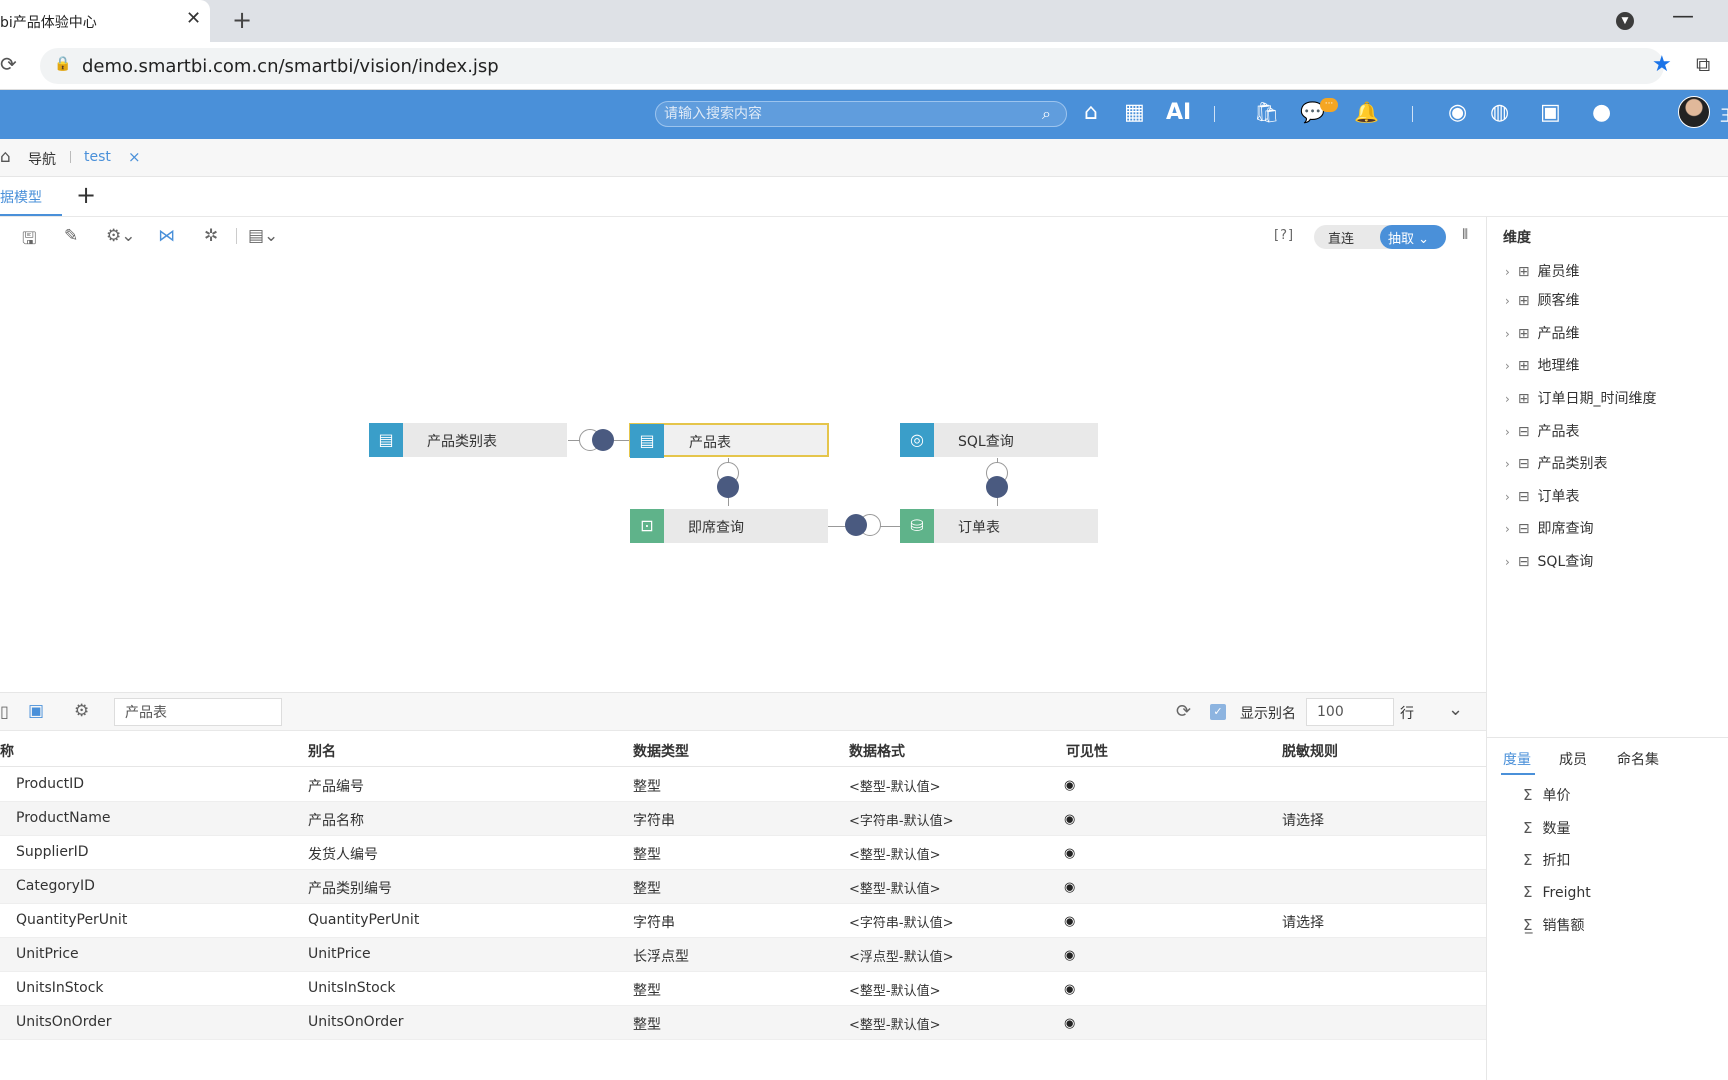 Image resolution: width=1728 pixels, height=1080 pixels. Describe the element at coordinates (350, 888) in the screenshot. I see `cell-alias: 产品类别编号` at that location.